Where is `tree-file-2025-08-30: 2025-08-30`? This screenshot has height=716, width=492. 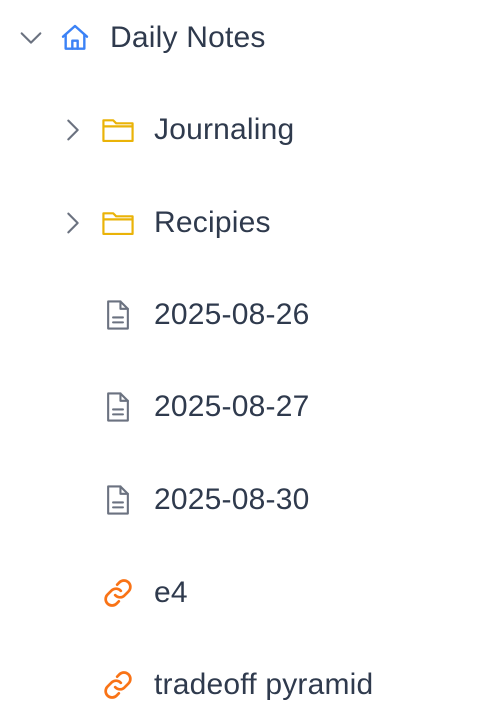
tree-file-2025-08-30: 2025-08-30 is located at coordinates (246, 500).